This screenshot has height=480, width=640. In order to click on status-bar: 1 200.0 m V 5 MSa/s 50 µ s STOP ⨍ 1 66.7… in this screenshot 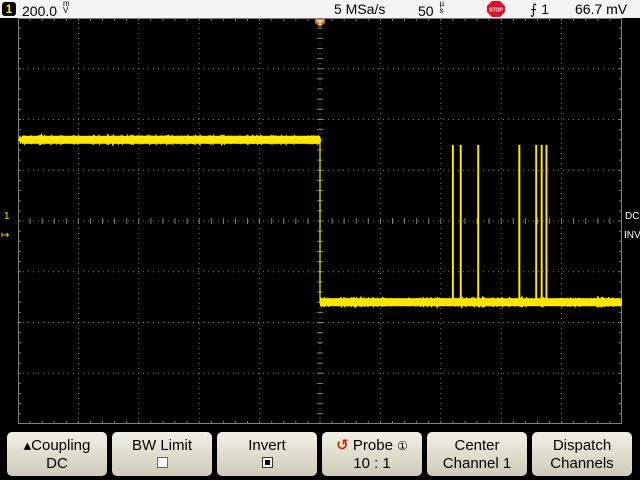, I will do `click(320, 9)`.